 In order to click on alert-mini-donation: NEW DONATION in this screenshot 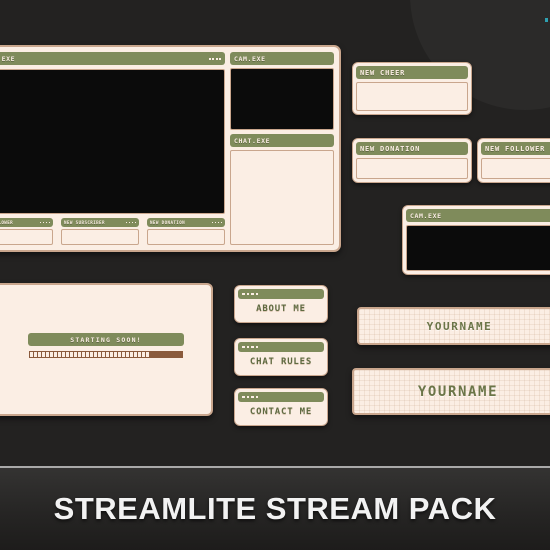, I will do `click(186, 231)`.